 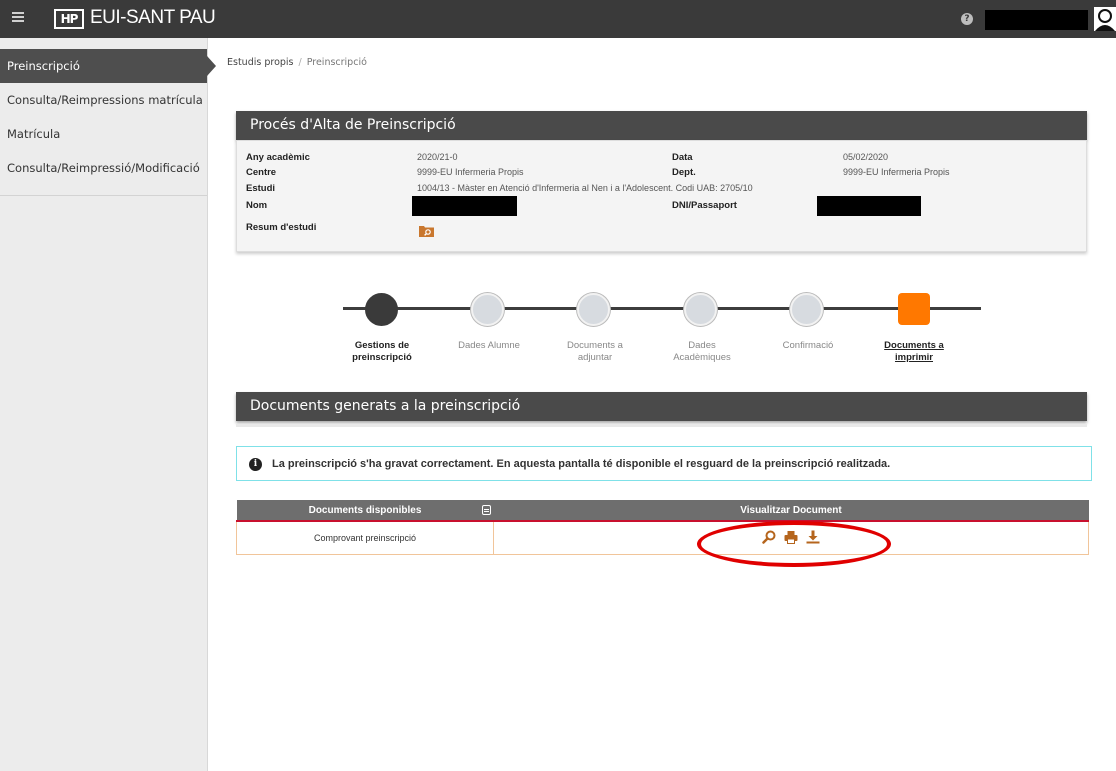 I want to click on sidebar-item-consulta-reimpressions: Consulta/Reimpressions matrícula, so click(x=103, y=100).